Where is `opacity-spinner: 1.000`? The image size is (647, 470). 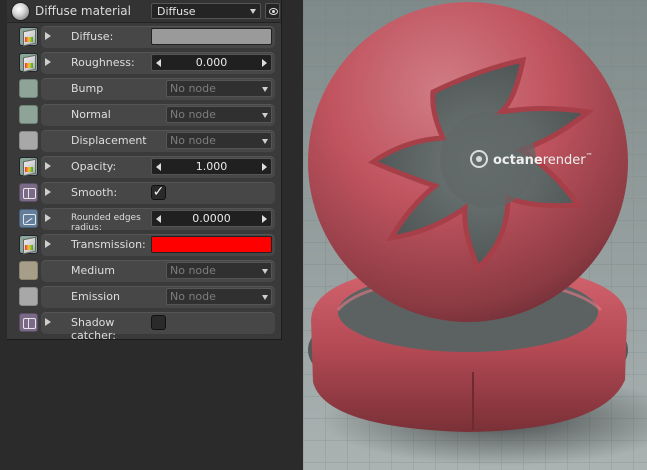 opacity-spinner: 1.000 is located at coordinates (211, 166).